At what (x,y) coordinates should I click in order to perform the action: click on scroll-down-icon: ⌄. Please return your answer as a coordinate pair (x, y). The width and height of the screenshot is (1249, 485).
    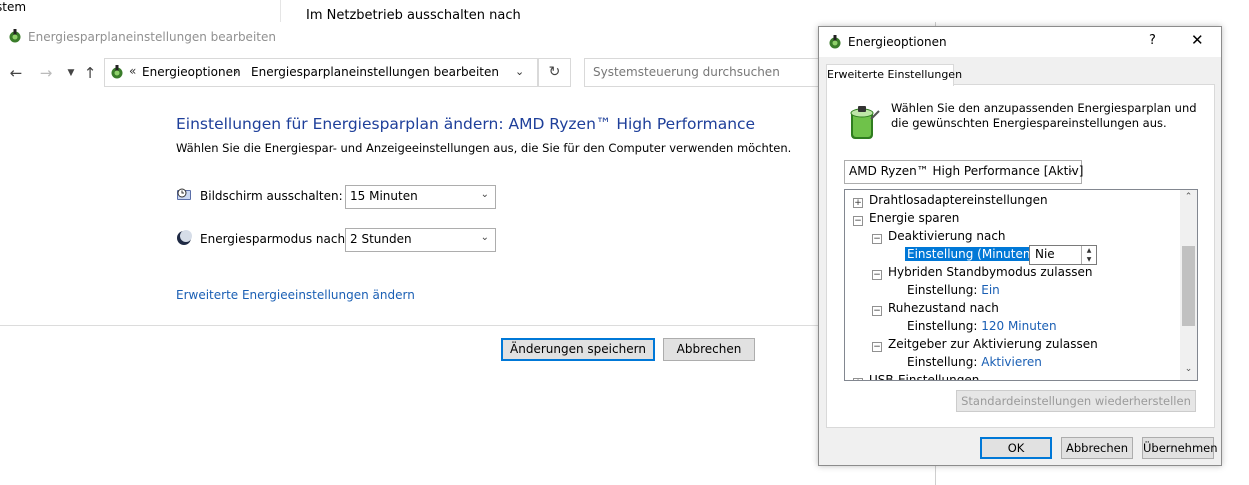
    Looking at the image, I should click on (1188, 369).